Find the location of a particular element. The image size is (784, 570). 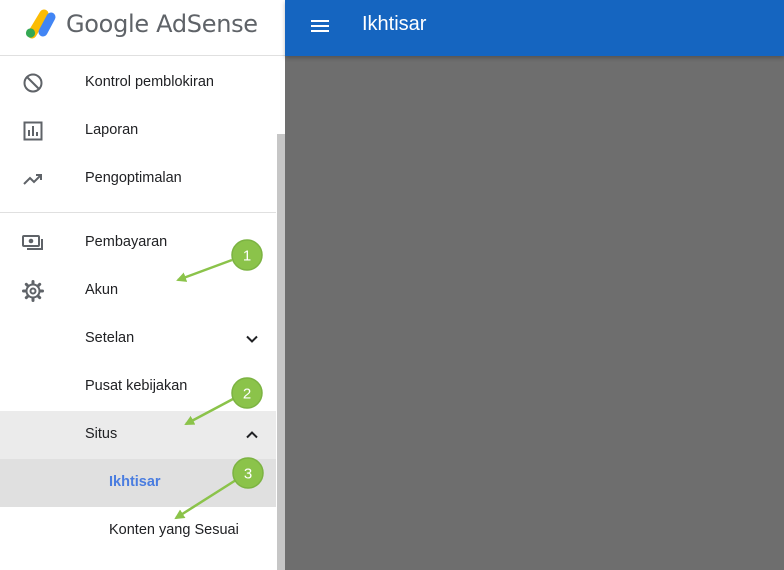

sidebar-item-pusat-kebijakan: Pusat kebijakan is located at coordinates (138, 387).